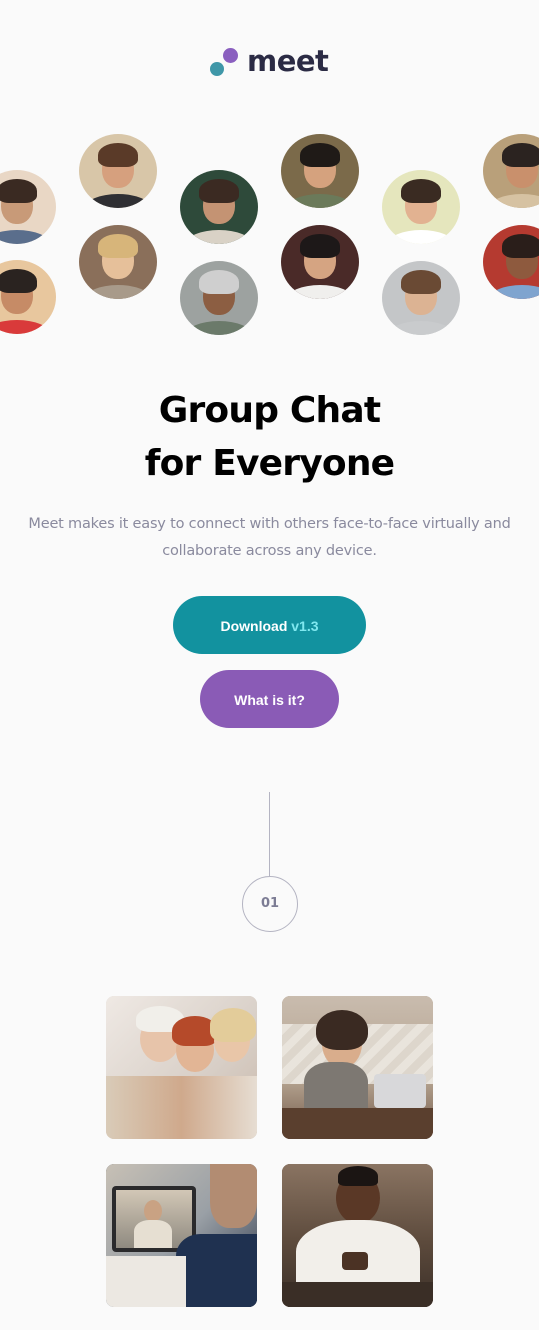 Image resolution: width=539 pixels, height=1330 pixels. What do you see at coordinates (254, 626) in the screenshot?
I see `download-button-label: Download` at bounding box center [254, 626].